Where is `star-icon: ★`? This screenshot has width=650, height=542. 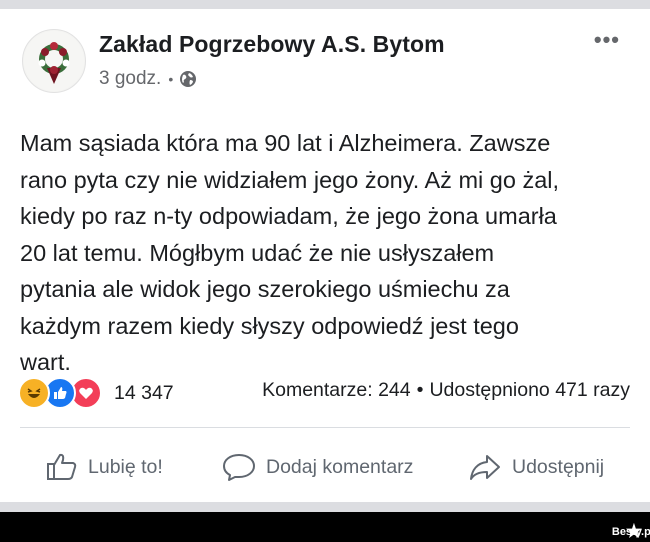 star-icon: ★ is located at coordinates (633, 531).